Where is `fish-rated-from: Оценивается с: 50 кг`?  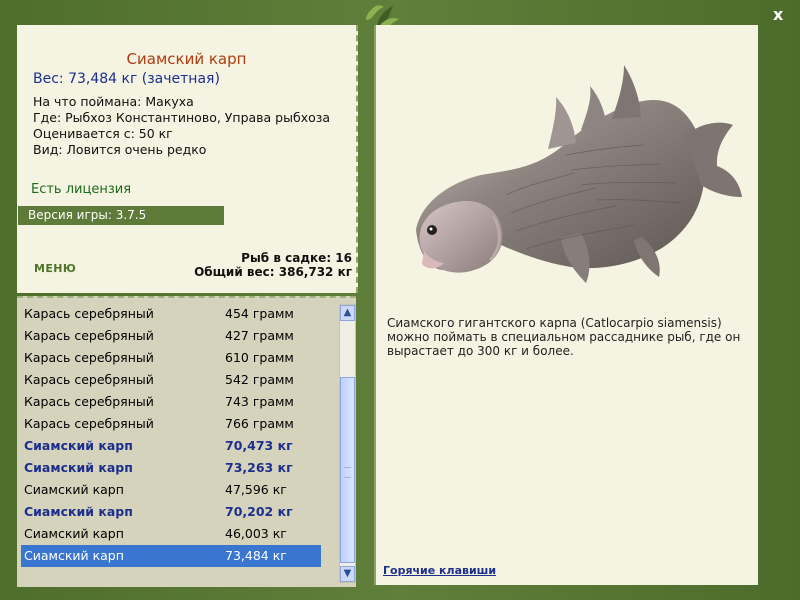
fish-rated-from: Оценивается с: 50 кг is located at coordinates (103, 133).